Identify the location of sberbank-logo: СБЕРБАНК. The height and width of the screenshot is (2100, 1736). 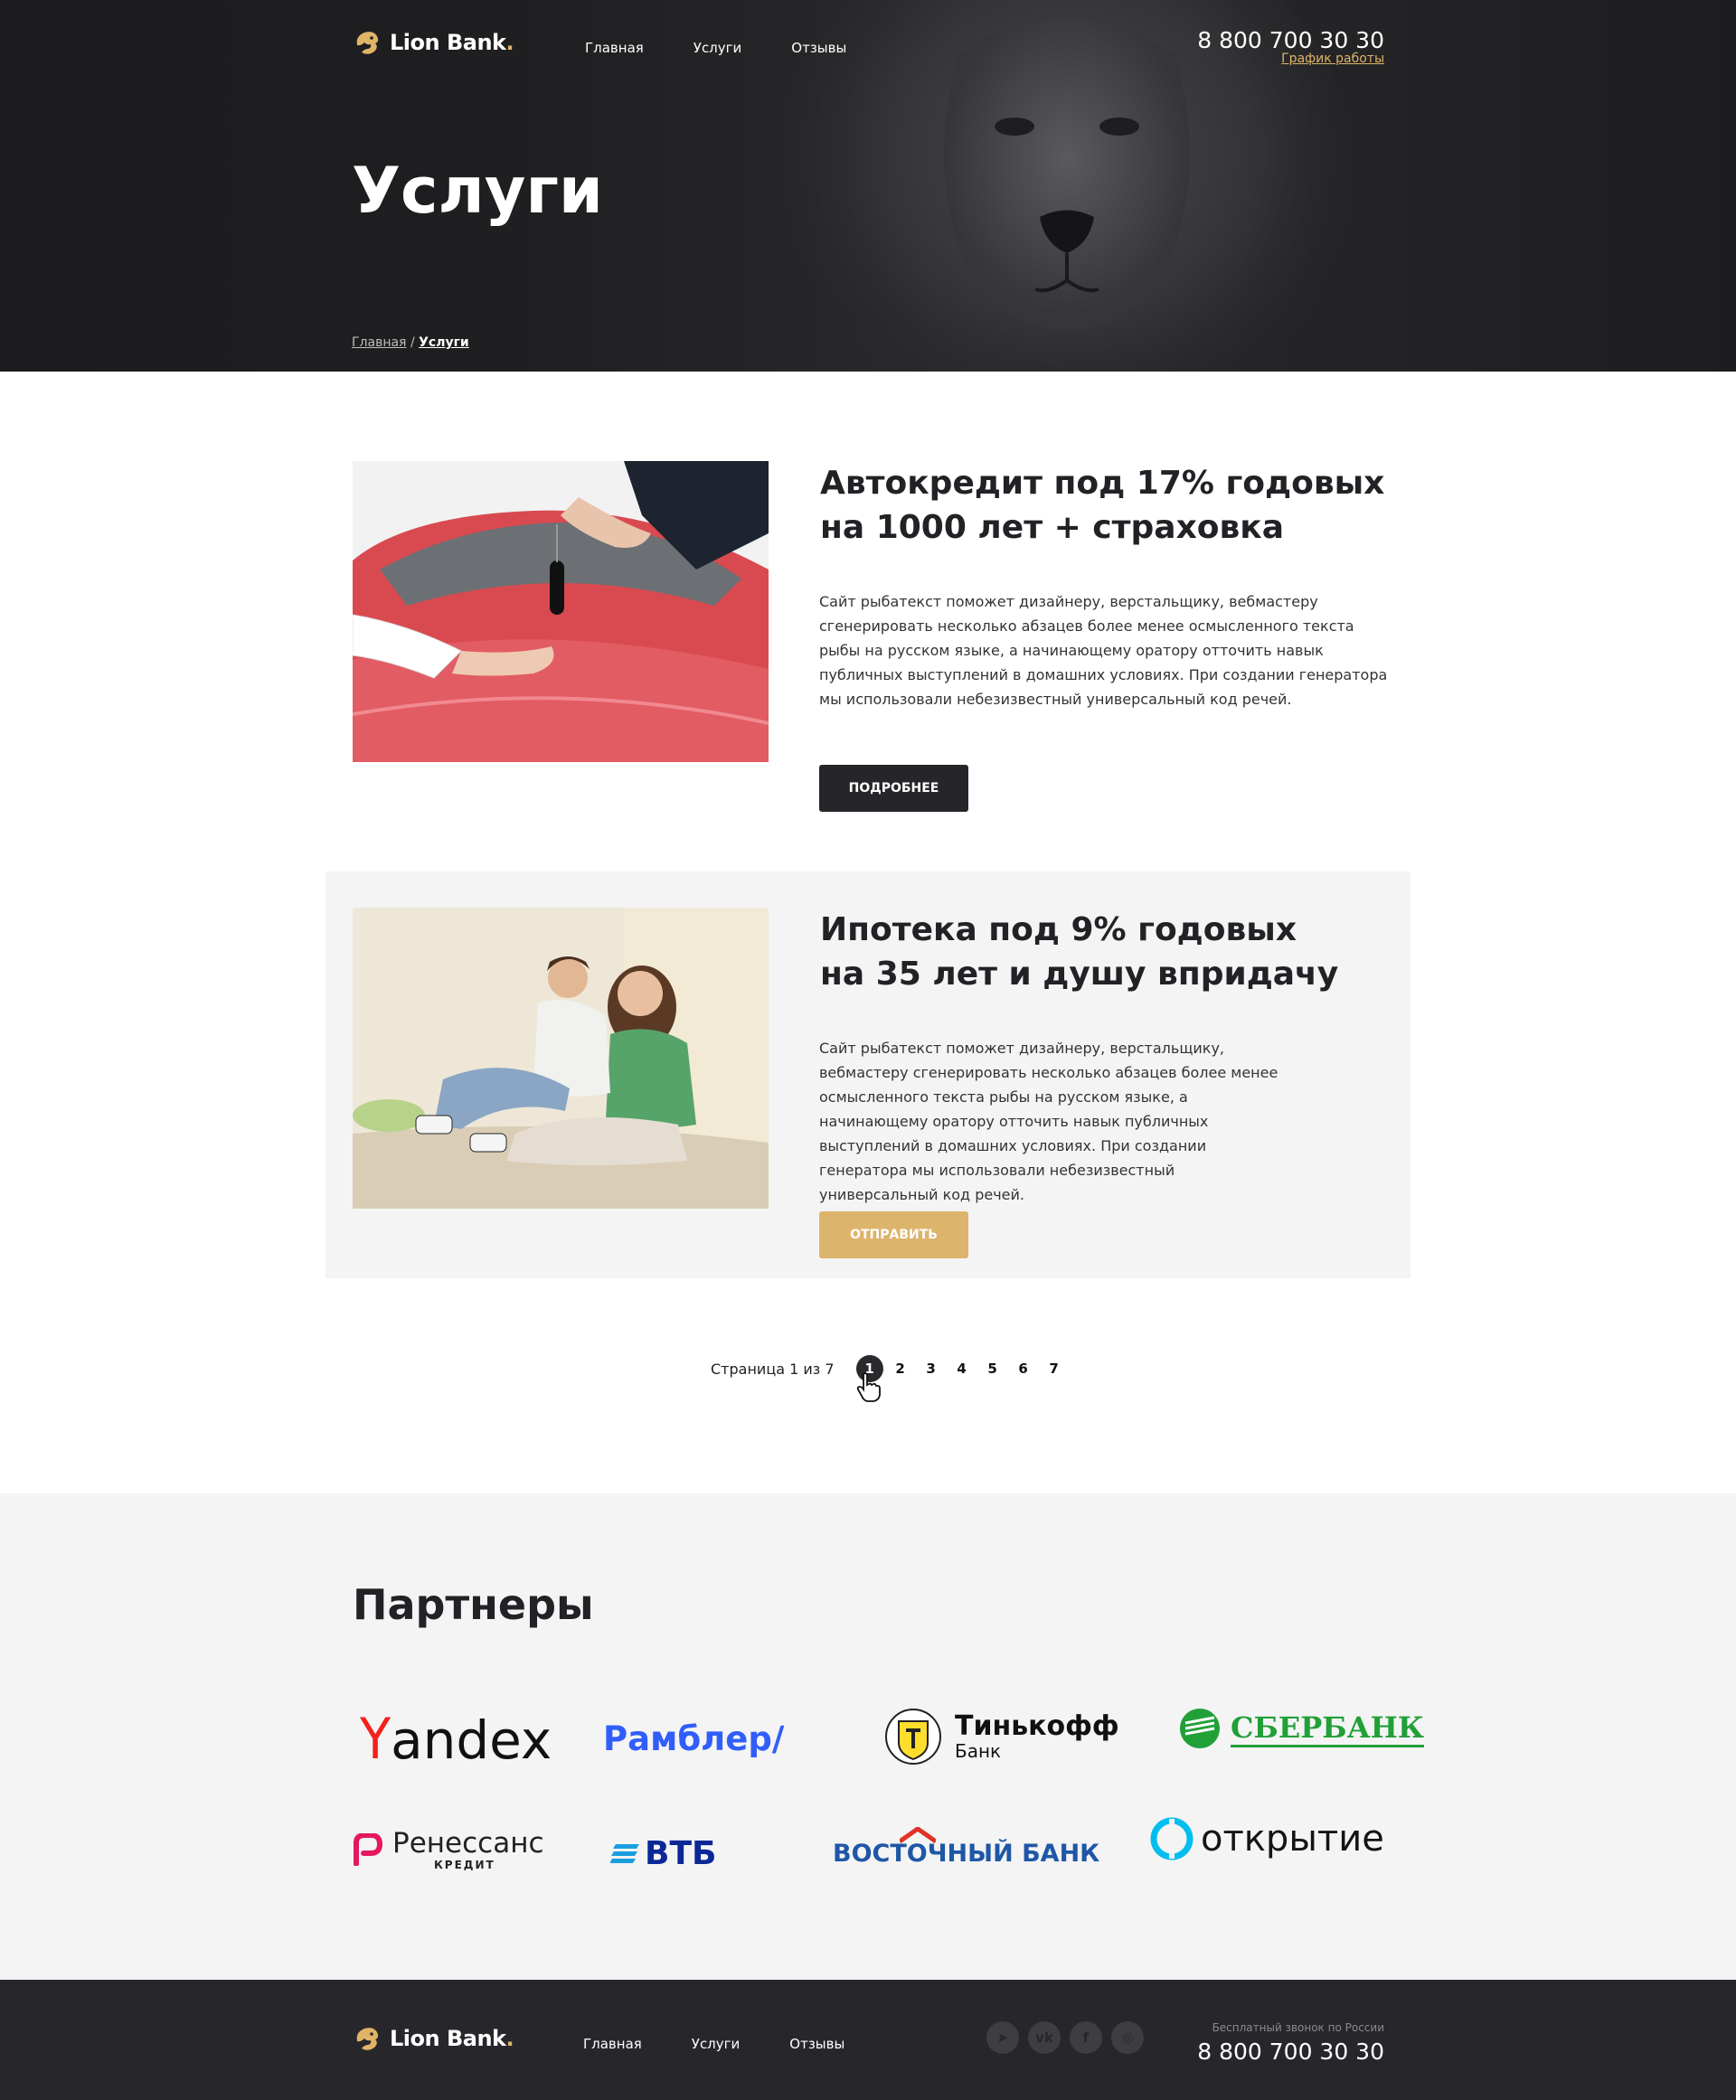
(1301, 1728).